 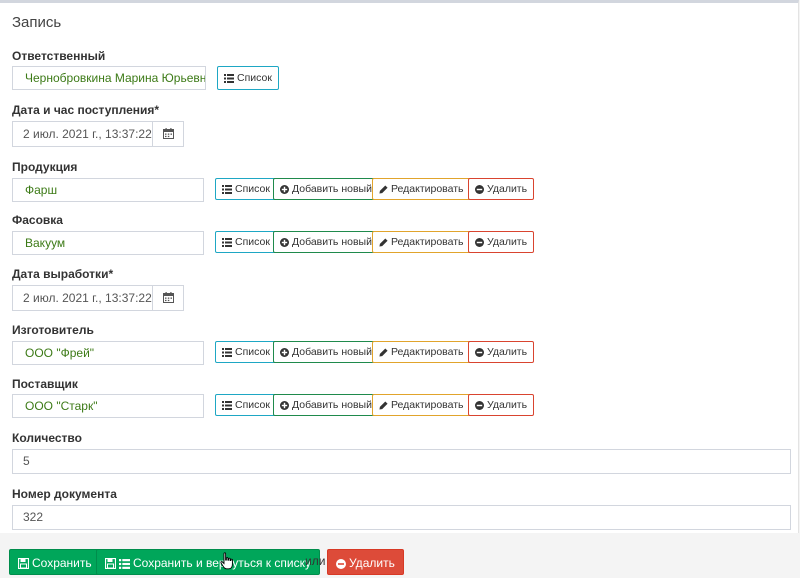 What do you see at coordinates (83, 134) in the screenshot?
I see `received-date-value: 2 июл. 2021 г., 13:37:22` at bounding box center [83, 134].